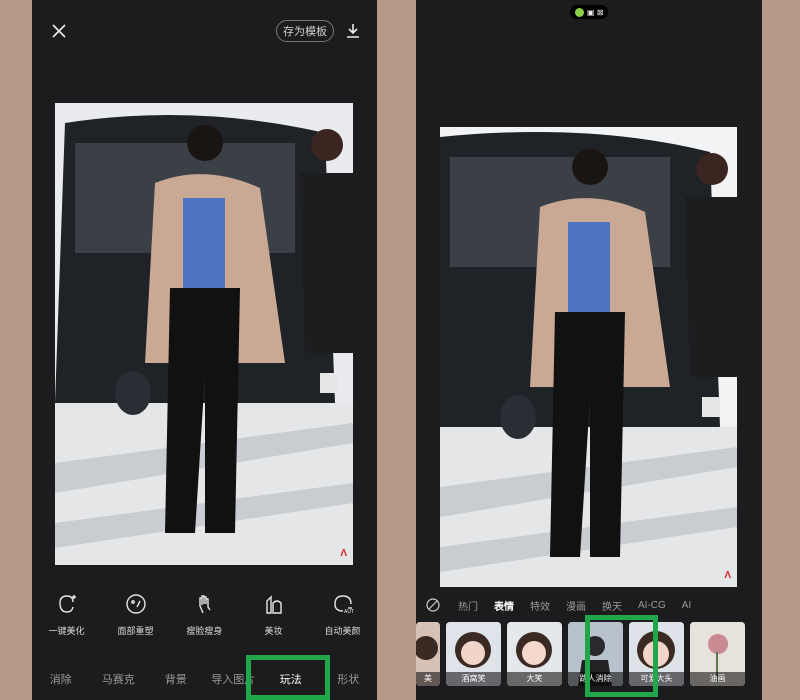 The width and height of the screenshot is (800, 700). What do you see at coordinates (67, 604) in the screenshot?
I see `face-sparkle-icon` at bounding box center [67, 604].